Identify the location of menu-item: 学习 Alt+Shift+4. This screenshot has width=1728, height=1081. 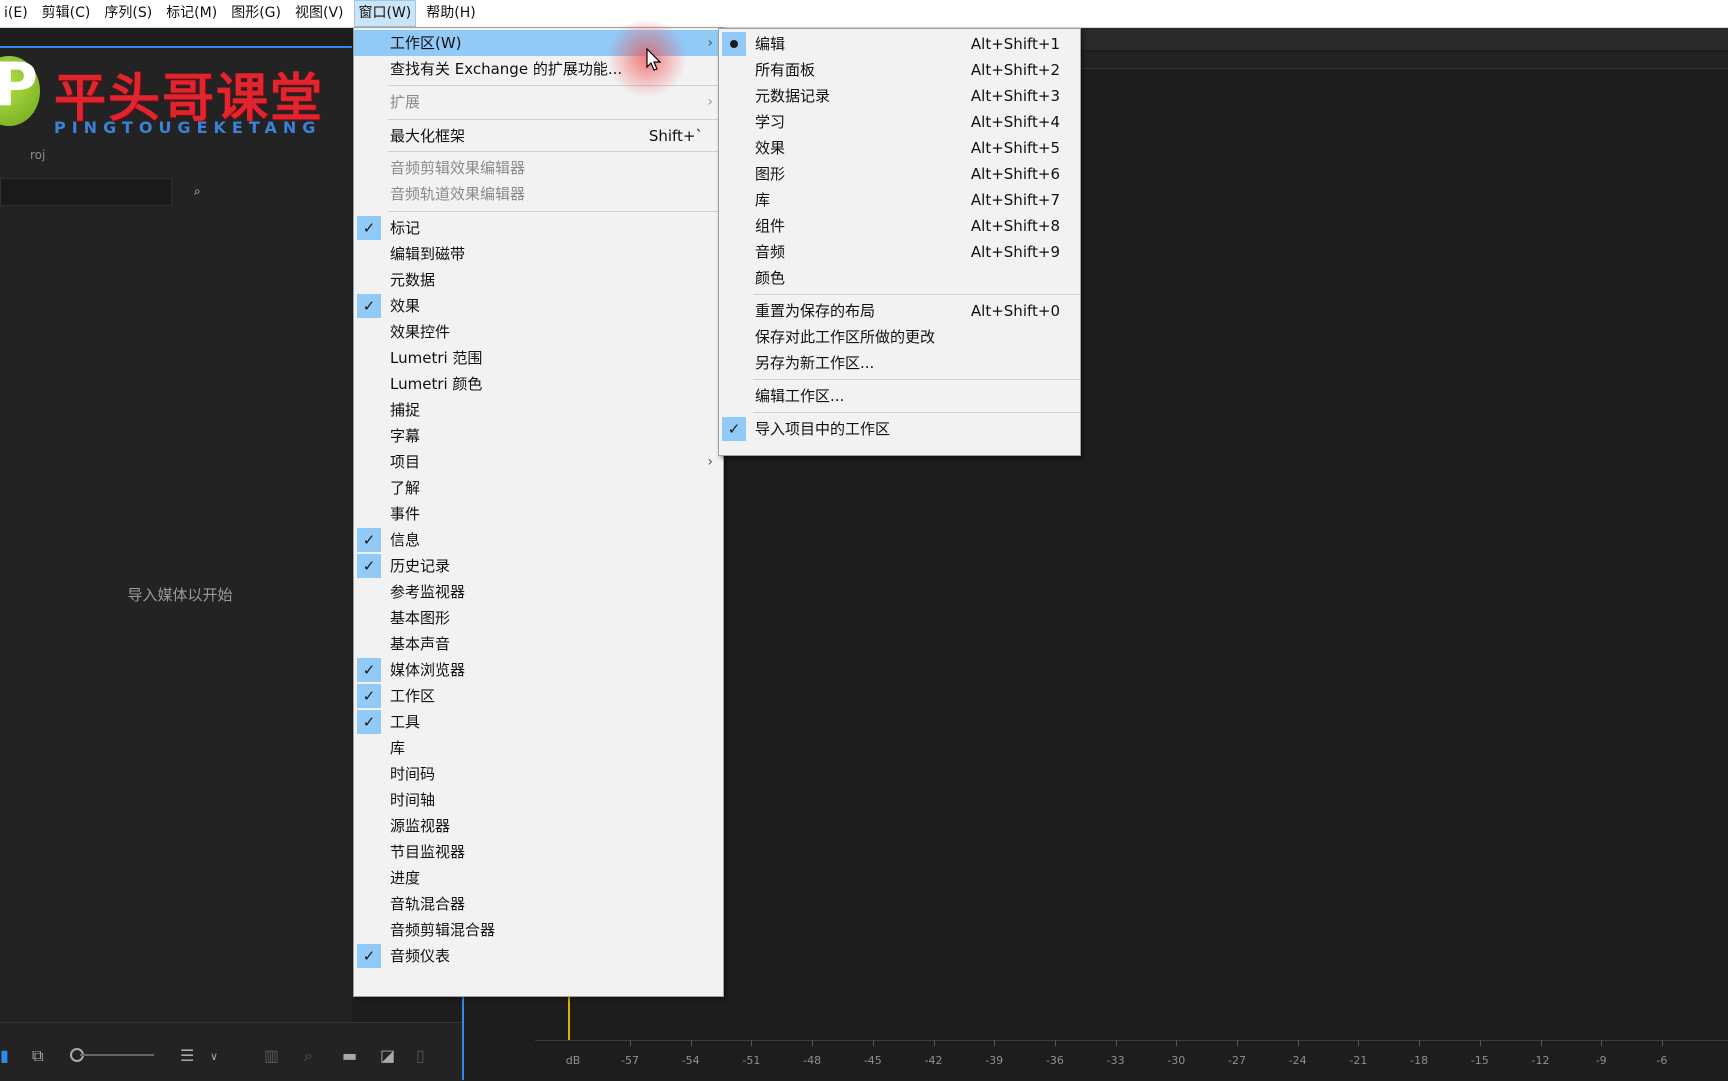
(899, 122).